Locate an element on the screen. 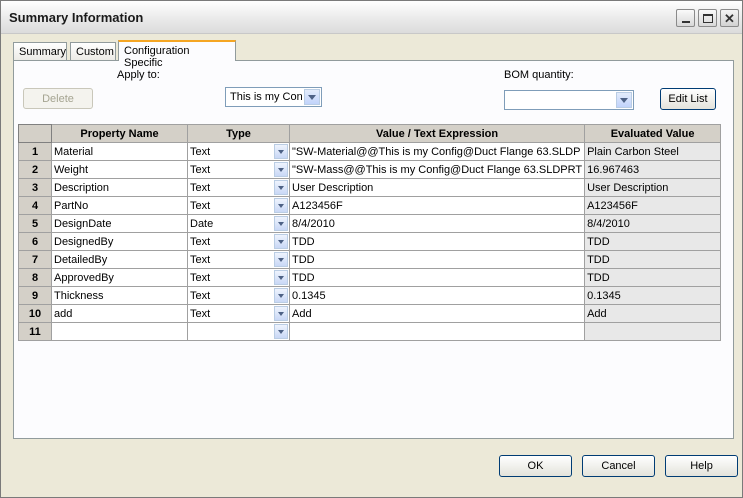 Image resolution: width=743 pixels, height=498 pixels. property-name-cell: DesignDate is located at coordinates (119, 223).